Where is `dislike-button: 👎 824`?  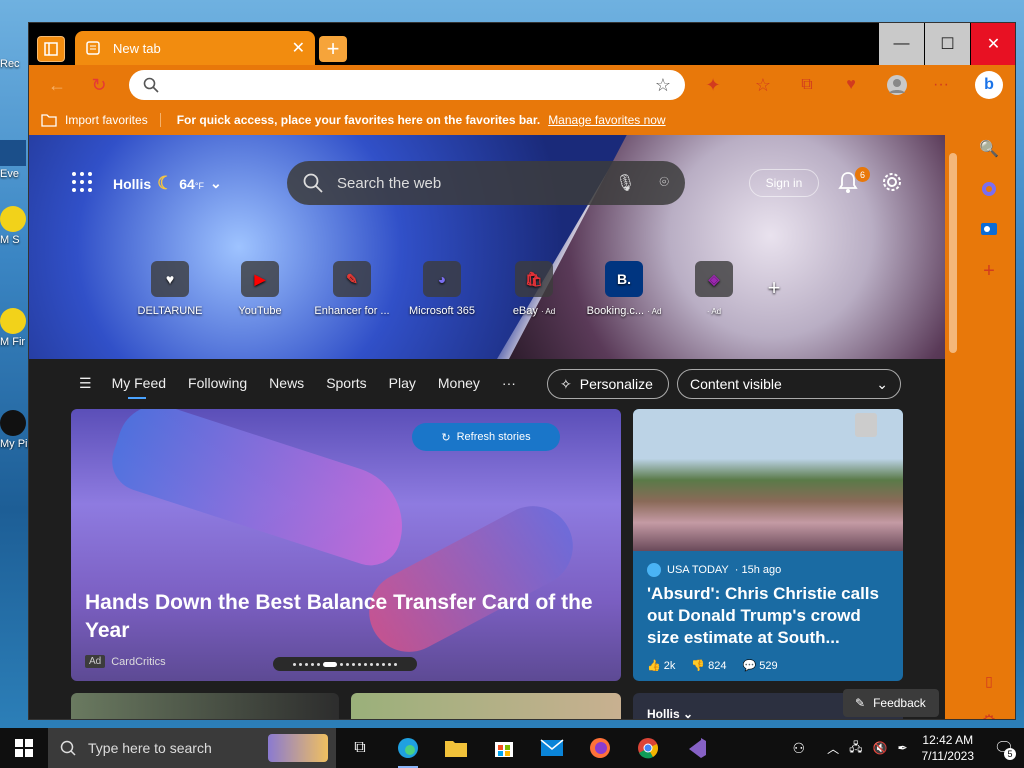 dislike-button: 👎 824 is located at coordinates (708, 665).